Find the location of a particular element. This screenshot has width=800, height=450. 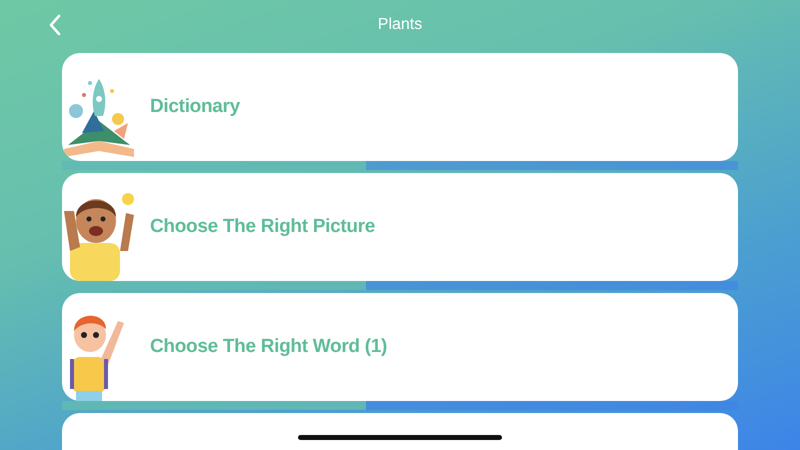

back-chevron-icon is located at coordinates (55, 25).